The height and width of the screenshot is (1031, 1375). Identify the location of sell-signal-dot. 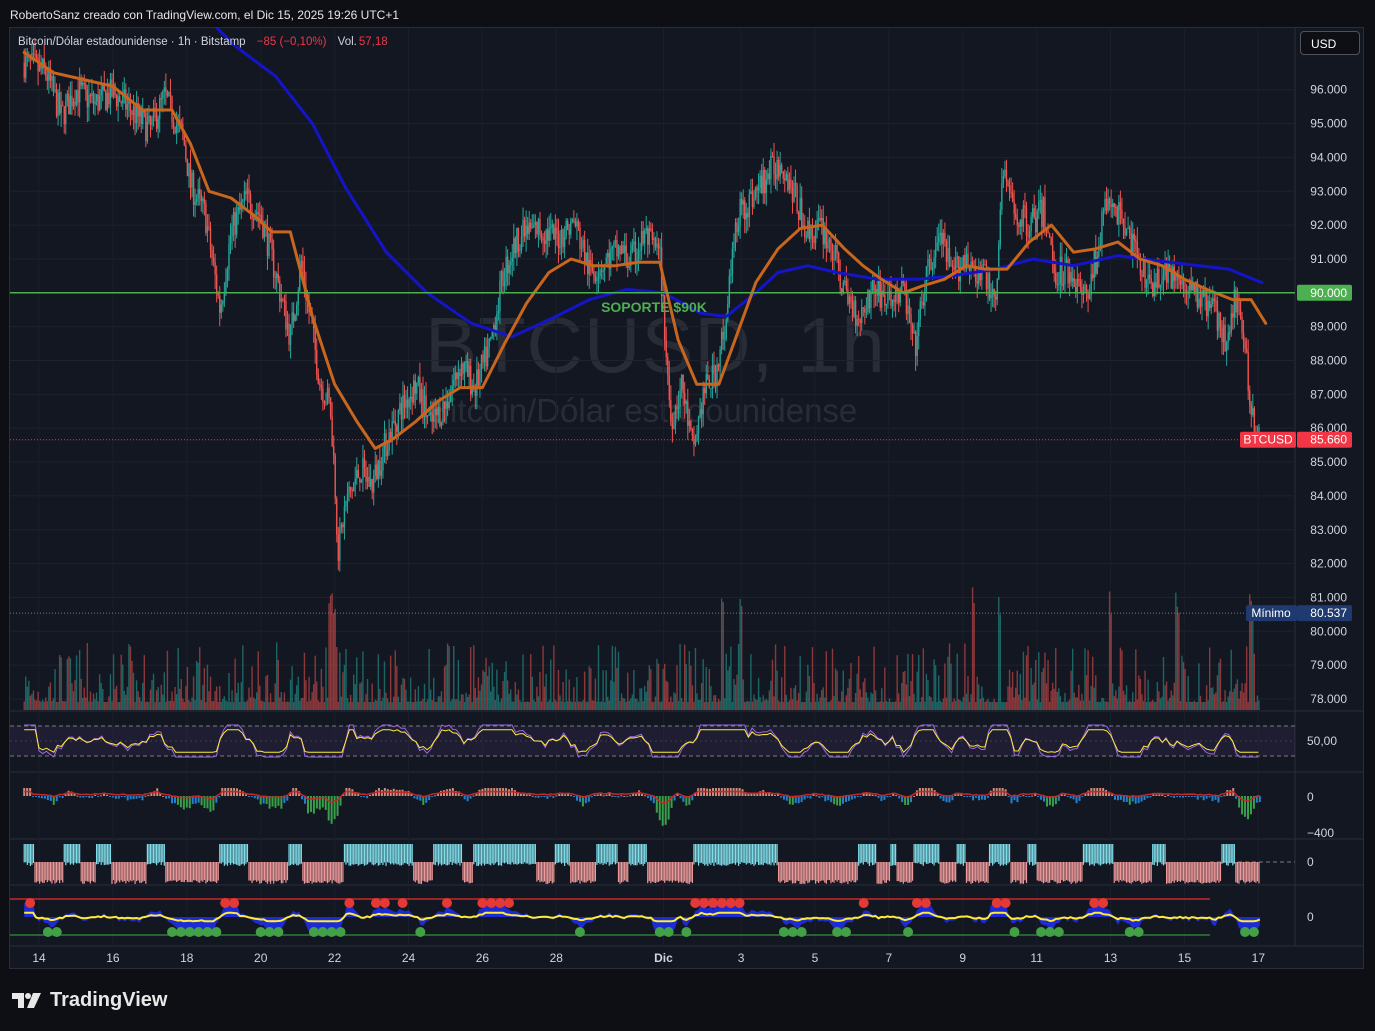
(402, 903).